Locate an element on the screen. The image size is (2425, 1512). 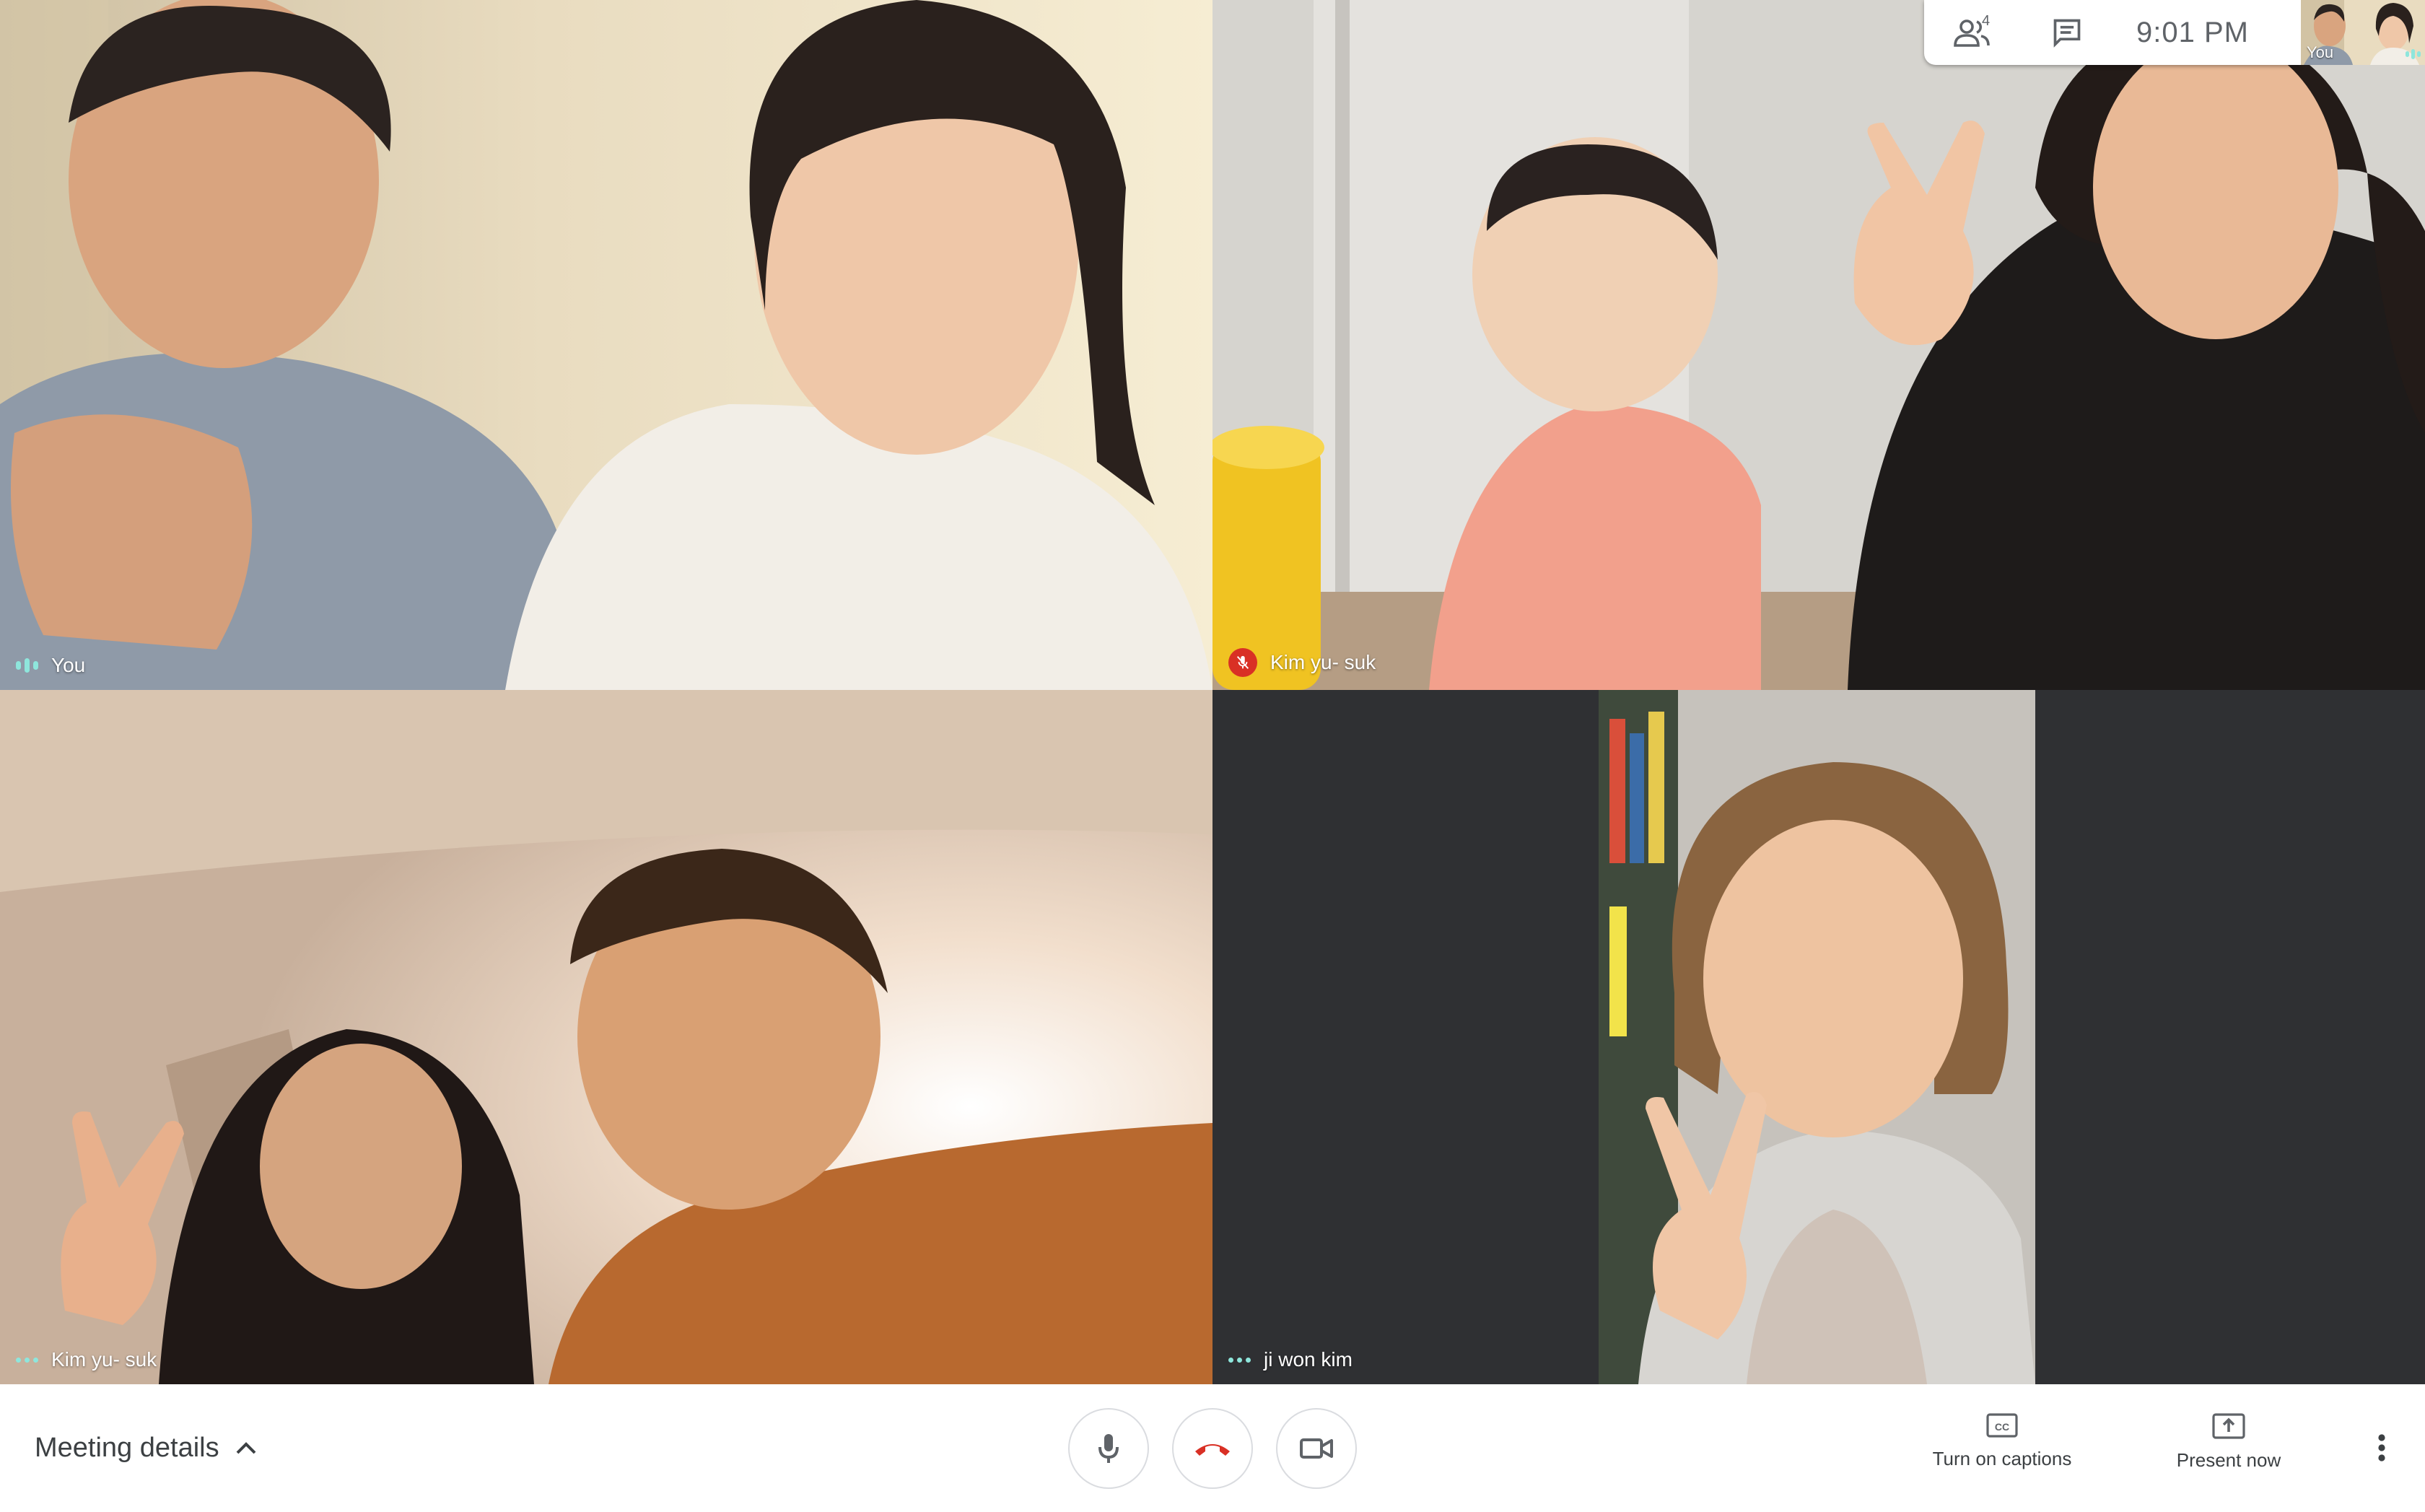
participants-button: 4 is located at coordinates (1971, 32).